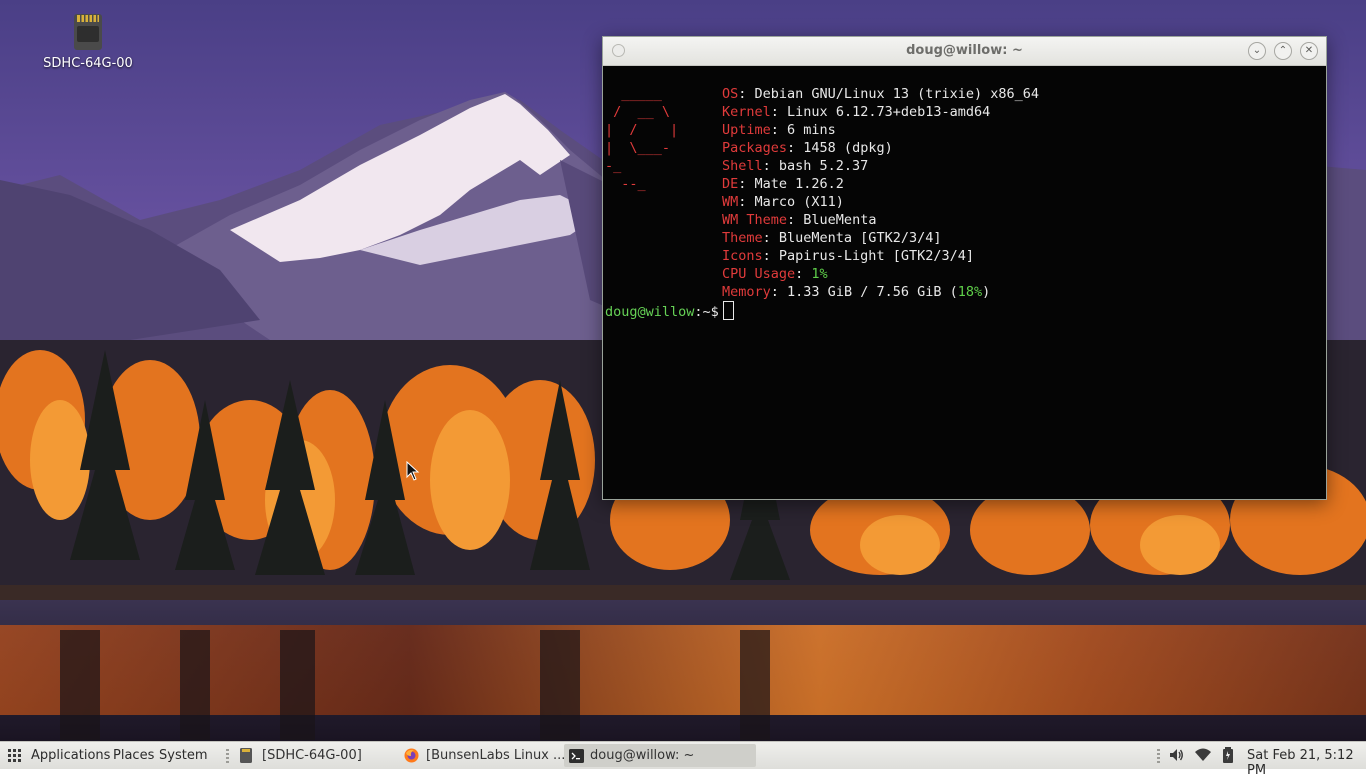  Describe the element at coordinates (1257, 51) in the screenshot. I see `minimize-button: ⌄` at that location.